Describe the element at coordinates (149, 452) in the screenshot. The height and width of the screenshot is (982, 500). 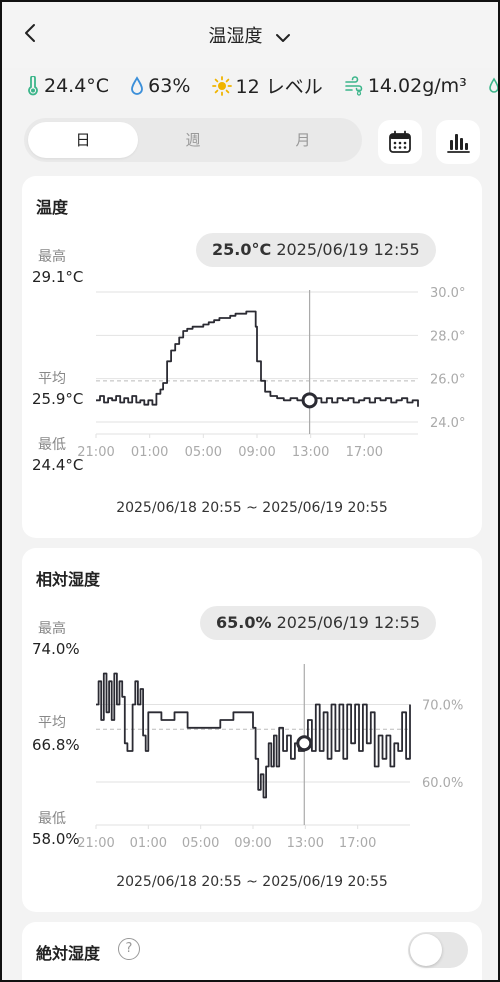
I see `temperature-x-tick: 01:00` at that location.